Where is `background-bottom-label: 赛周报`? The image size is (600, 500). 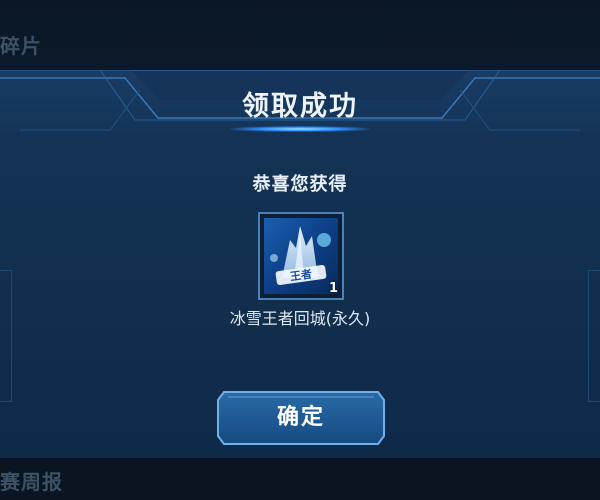 background-bottom-label: 赛周报 is located at coordinates (31, 482).